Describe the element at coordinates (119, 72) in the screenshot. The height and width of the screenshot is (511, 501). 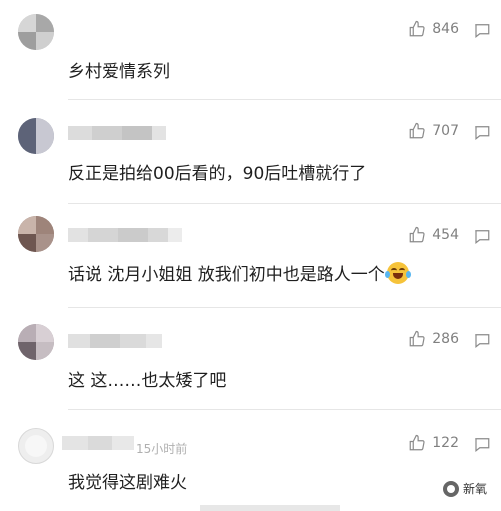
I see `comment-text: 乡村爱情系列` at that location.